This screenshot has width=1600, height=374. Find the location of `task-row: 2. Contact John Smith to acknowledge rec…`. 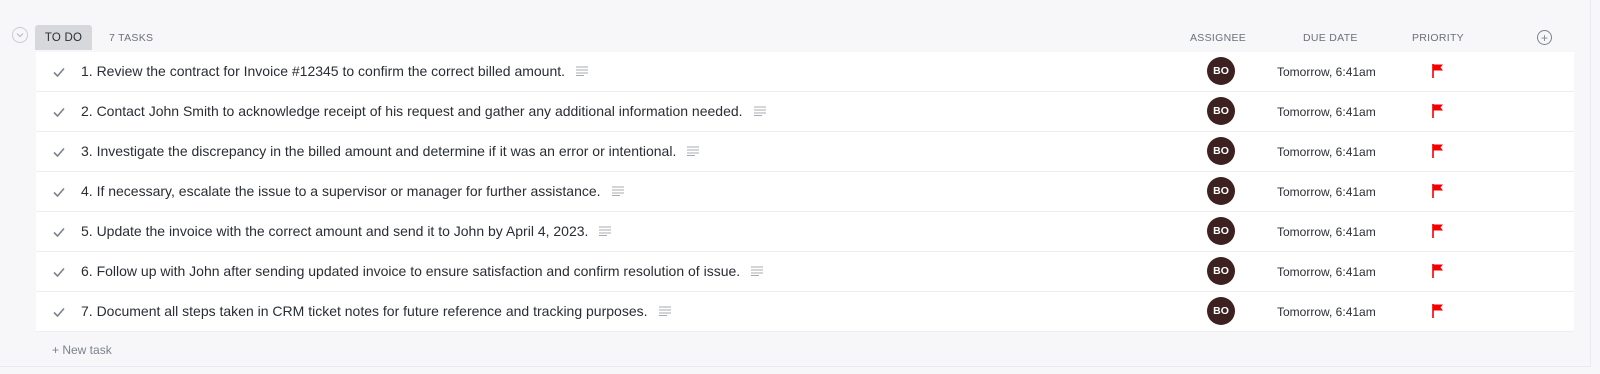

task-row: 2. Contact John Smith to acknowledge rec… is located at coordinates (805, 112).